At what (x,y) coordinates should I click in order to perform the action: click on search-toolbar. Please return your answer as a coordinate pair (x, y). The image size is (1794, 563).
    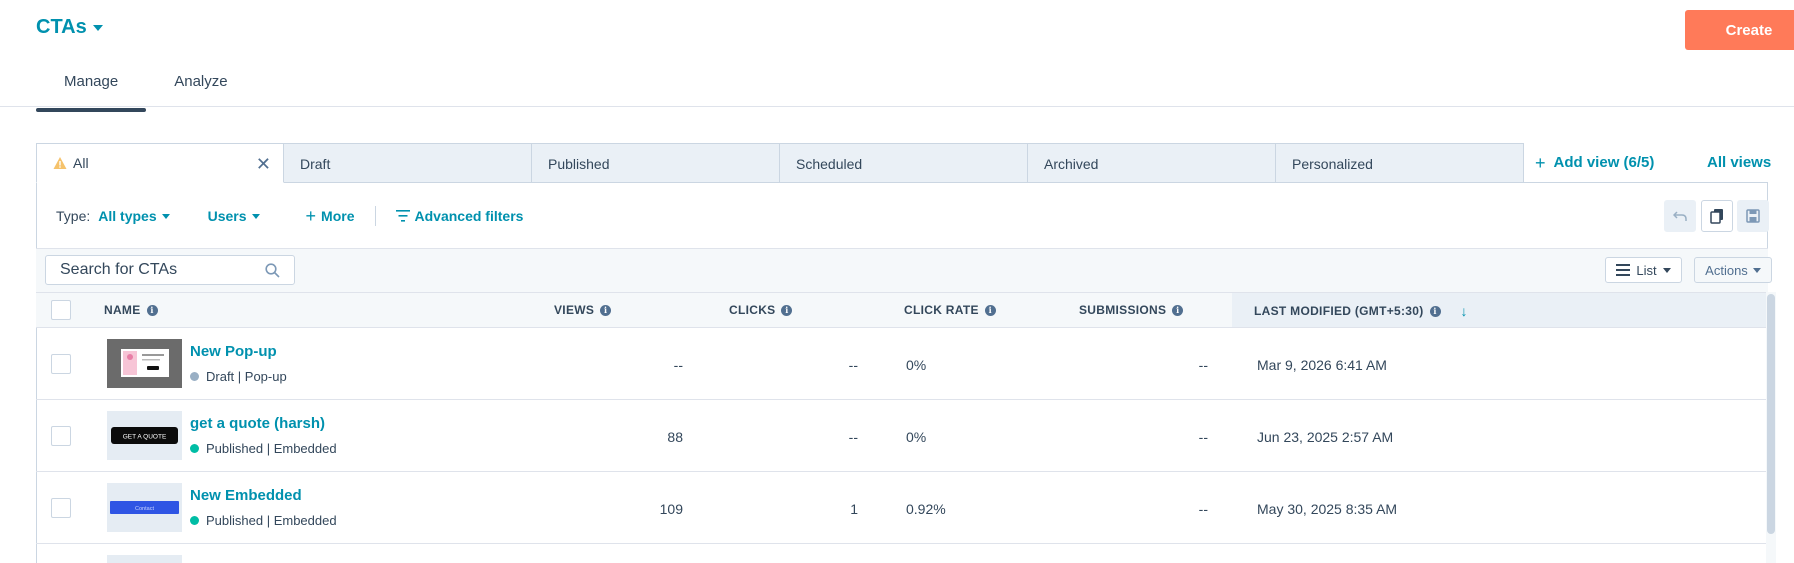
    Looking at the image, I should click on (902, 270).